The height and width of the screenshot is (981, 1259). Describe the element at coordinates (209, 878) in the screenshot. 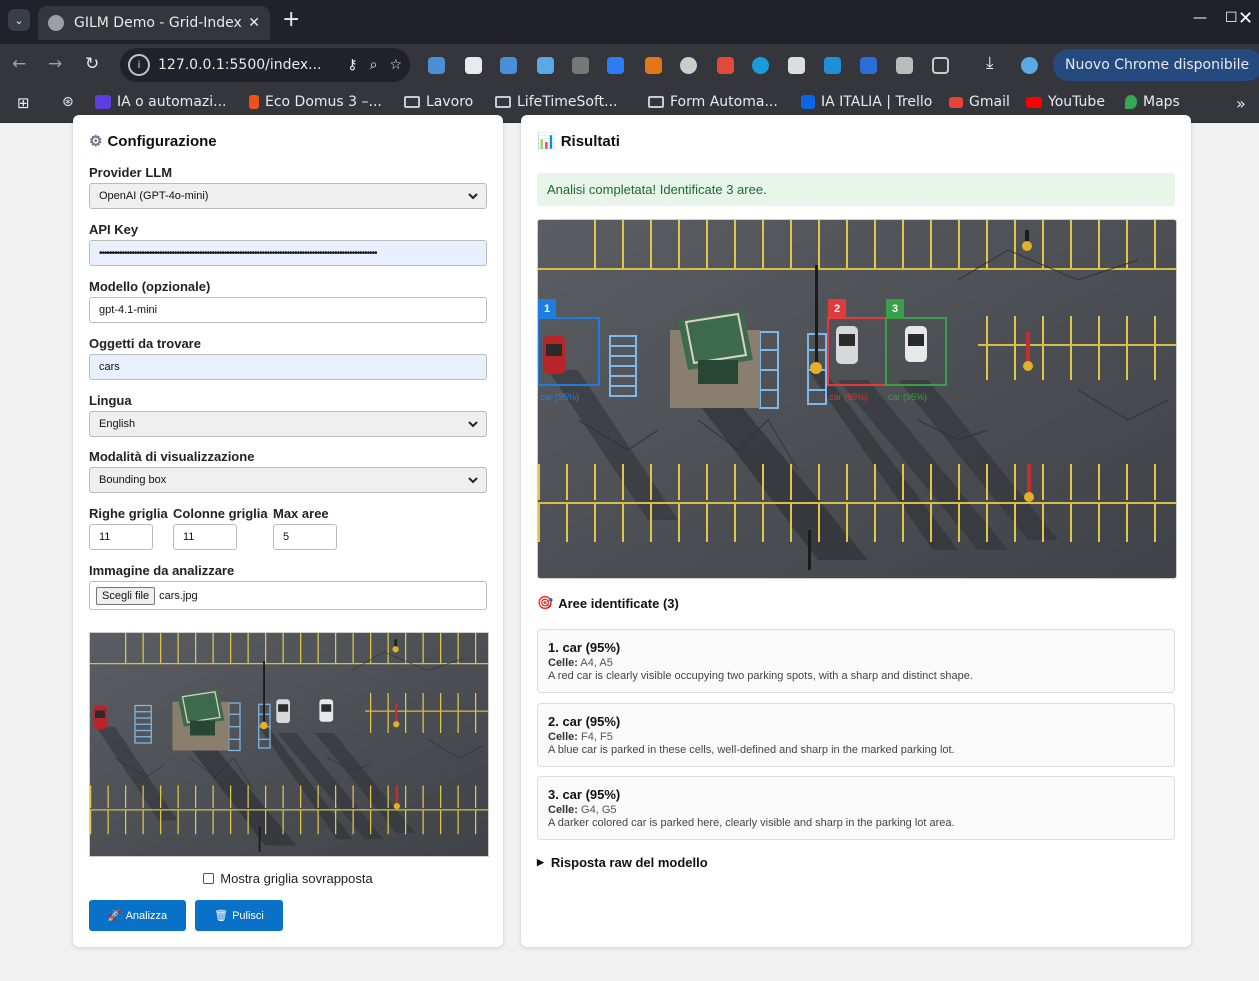

I see `grid-overlay-checkbox` at that location.